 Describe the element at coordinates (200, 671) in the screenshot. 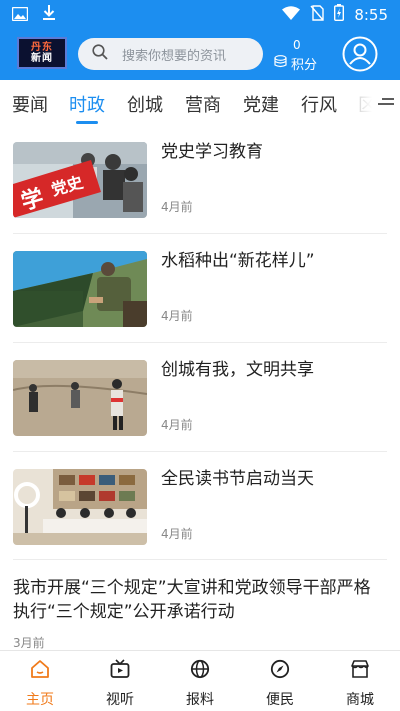

I see `globe-icon` at that location.